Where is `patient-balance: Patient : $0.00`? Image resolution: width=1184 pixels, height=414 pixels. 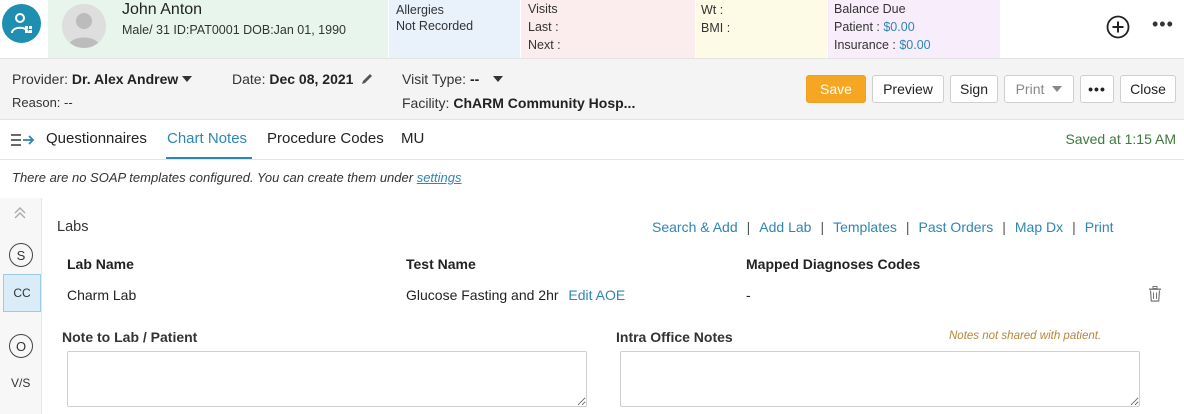
patient-balance: Patient : $0.00 is located at coordinates (874, 27).